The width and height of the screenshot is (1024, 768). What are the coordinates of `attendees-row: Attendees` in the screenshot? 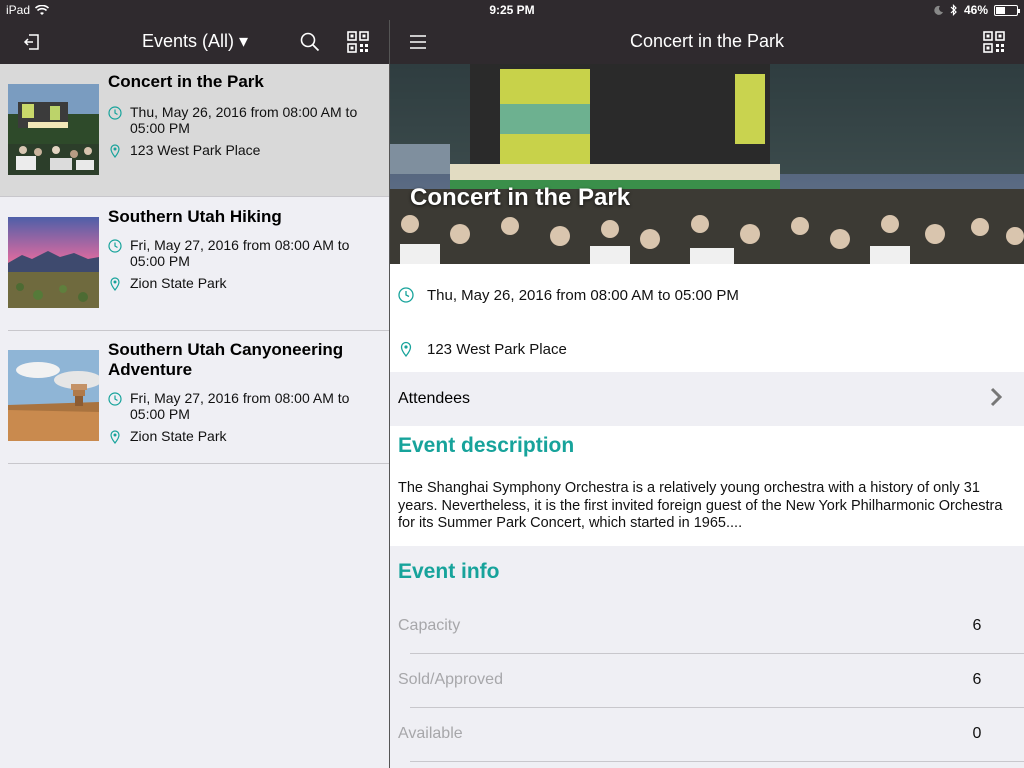 It's located at (707, 399).